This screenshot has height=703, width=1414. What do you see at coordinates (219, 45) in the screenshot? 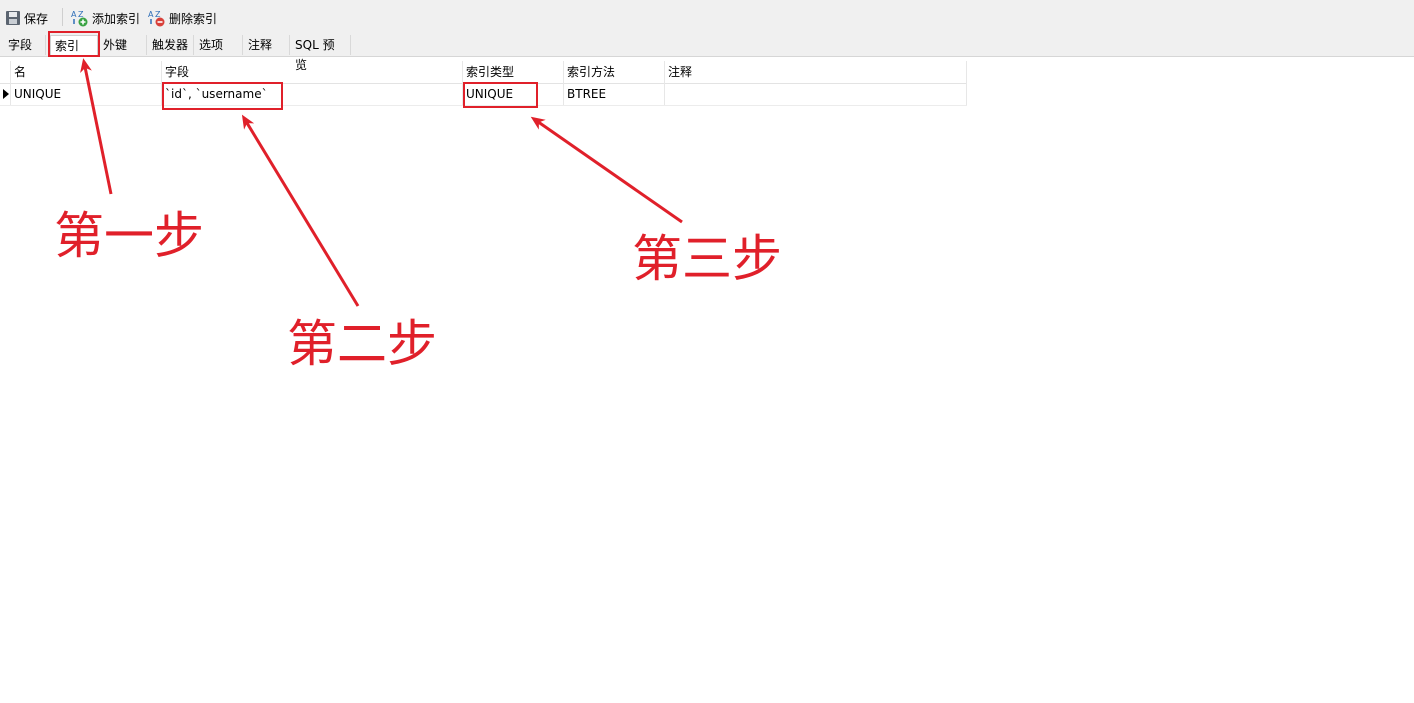
I see `tab-options: 选项` at bounding box center [219, 45].